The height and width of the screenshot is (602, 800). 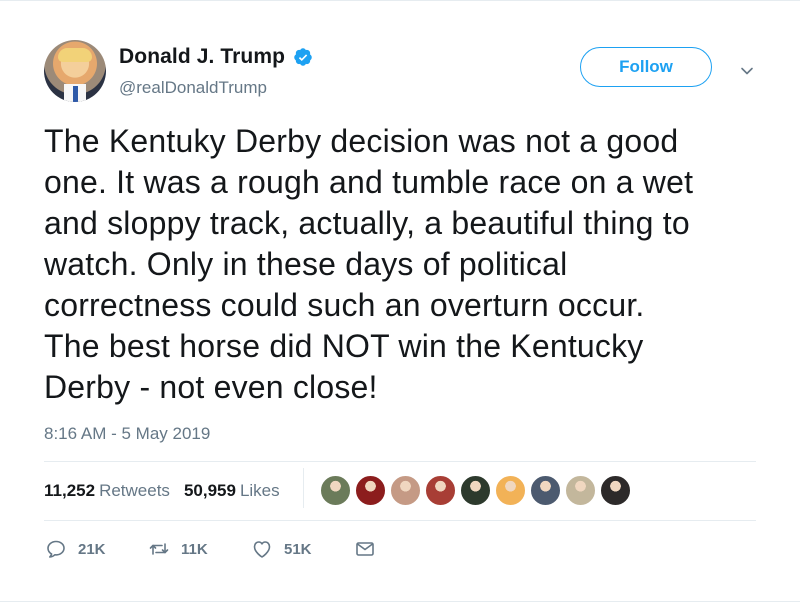 What do you see at coordinates (202, 57) in the screenshot?
I see `author-name: Donald J. Trump` at bounding box center [202, 57].